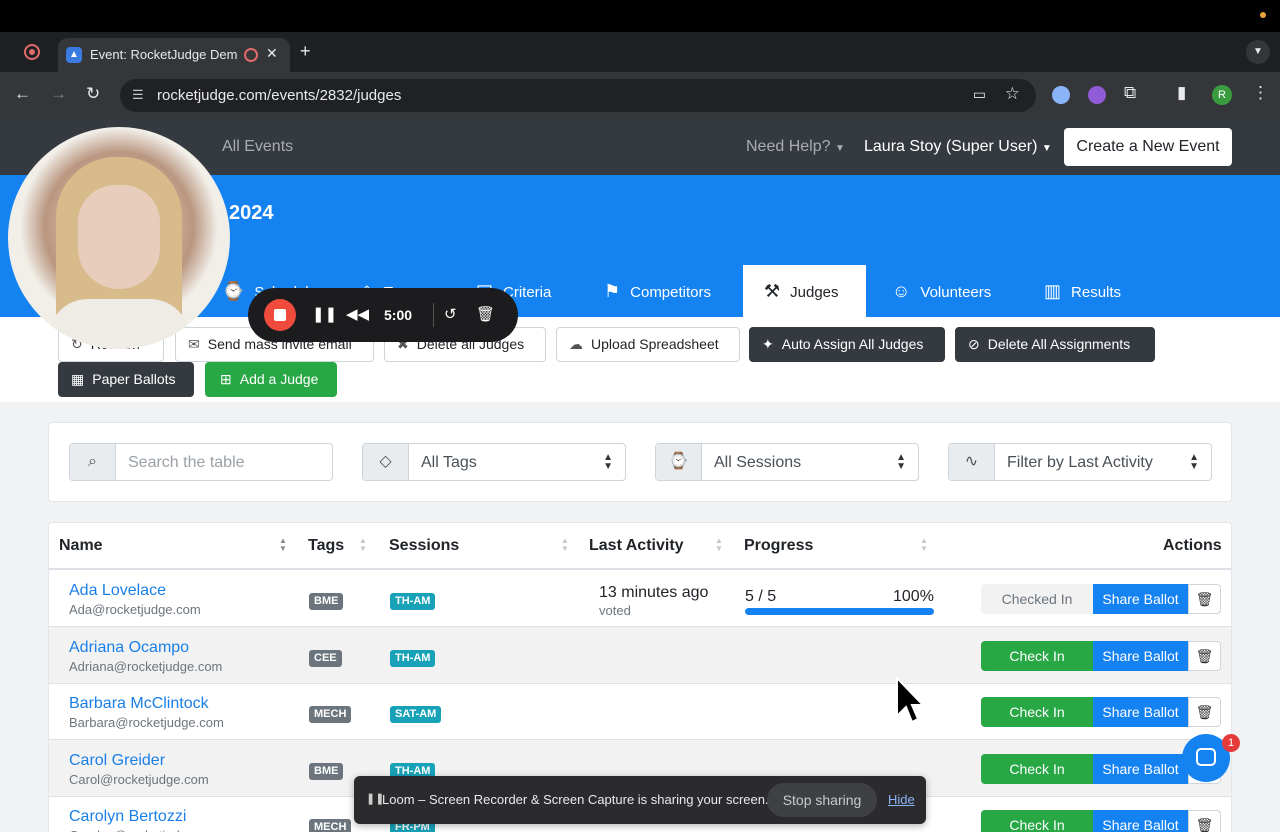 The image size is (1280, 832). I want to click on header-name: Name, so click(81, 545).